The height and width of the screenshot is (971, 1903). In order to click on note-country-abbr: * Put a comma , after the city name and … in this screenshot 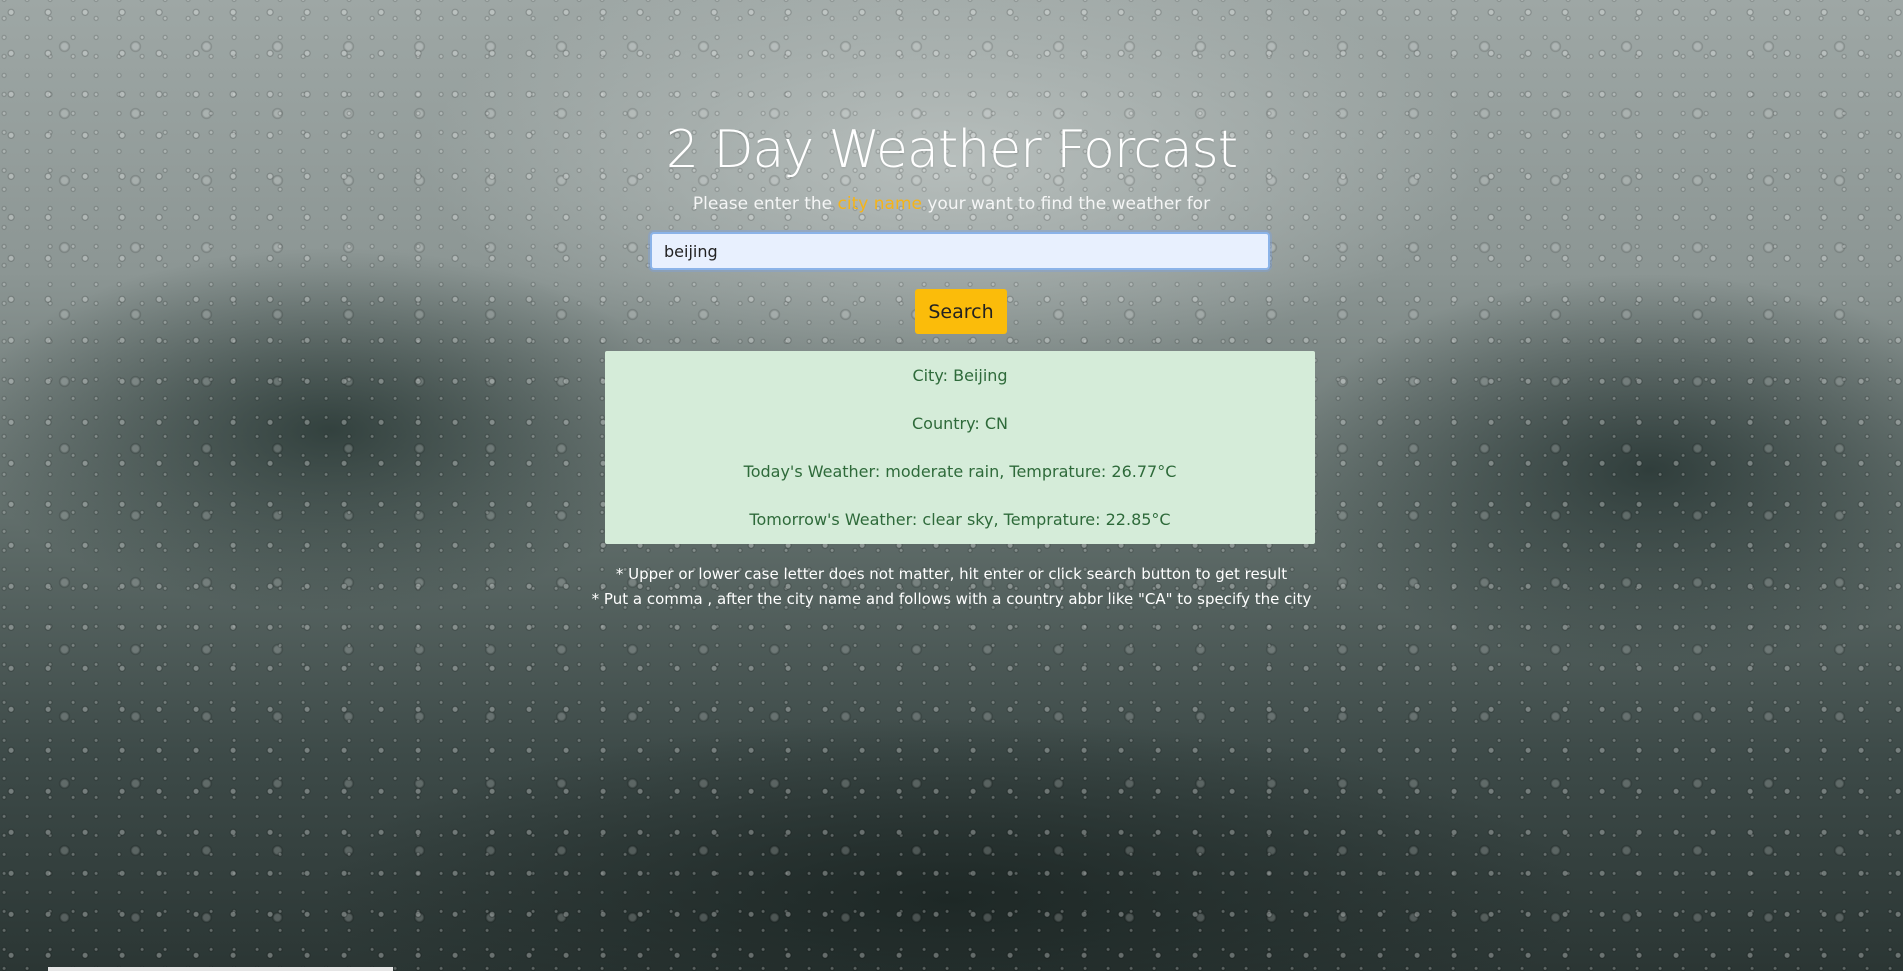, I will do `click(951, 599)`.